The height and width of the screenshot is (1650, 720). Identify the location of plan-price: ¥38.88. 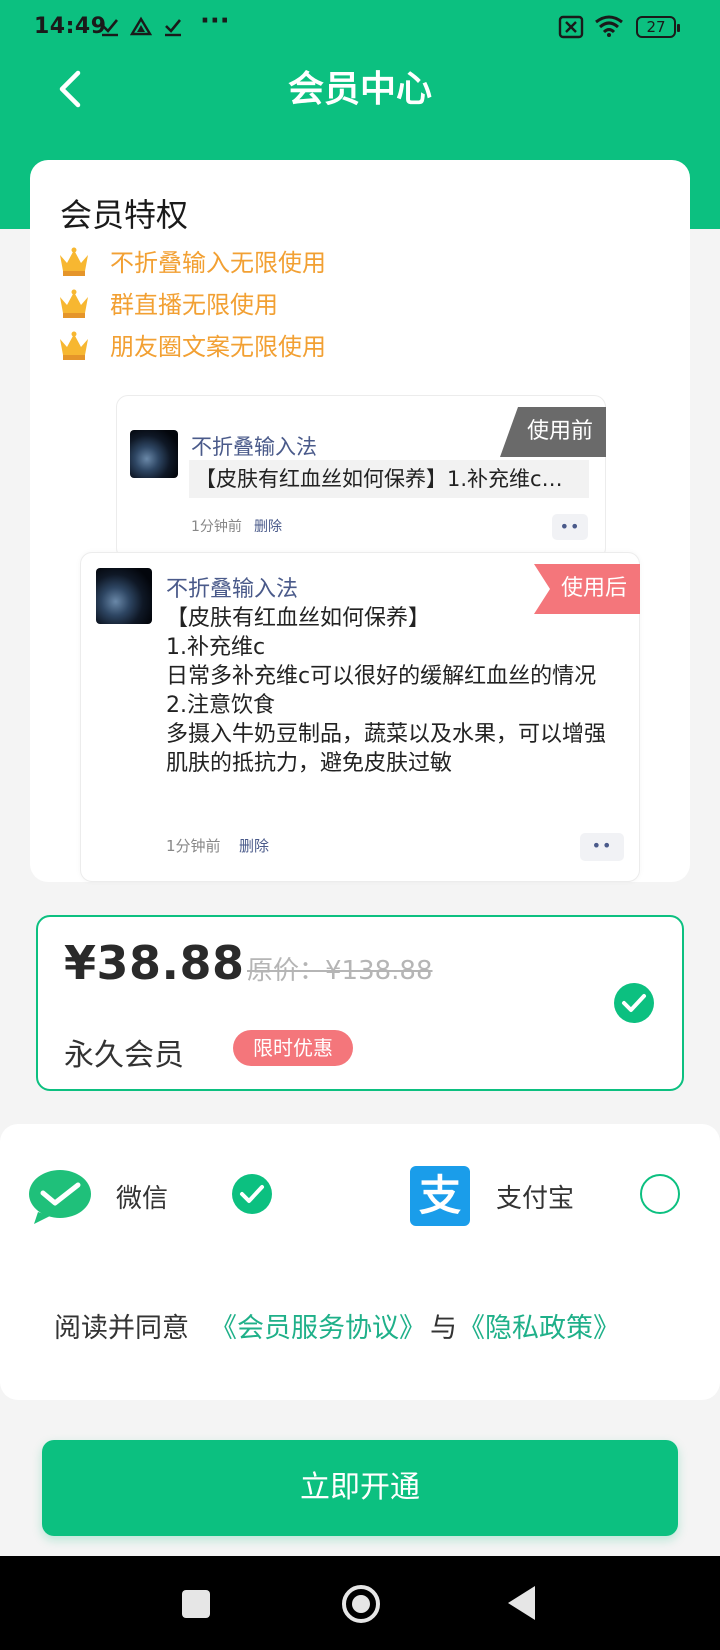
(154, 963).